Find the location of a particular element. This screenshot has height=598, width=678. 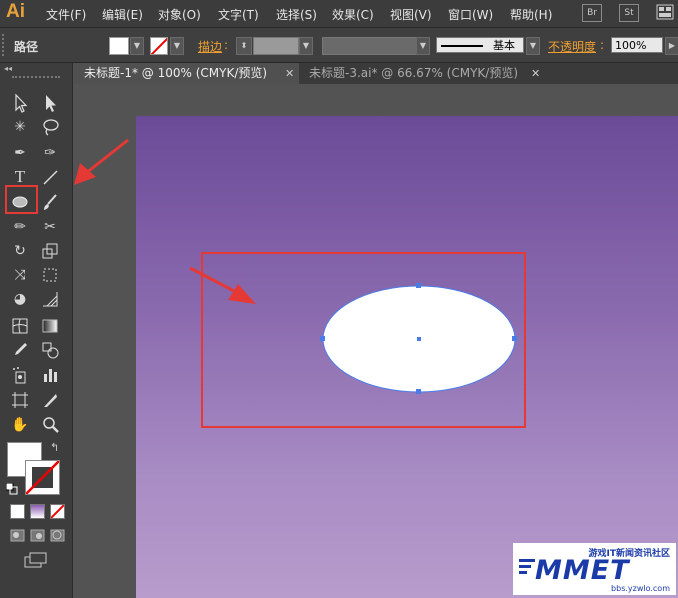

default-colors-icon is located at coordinates (11, 488).